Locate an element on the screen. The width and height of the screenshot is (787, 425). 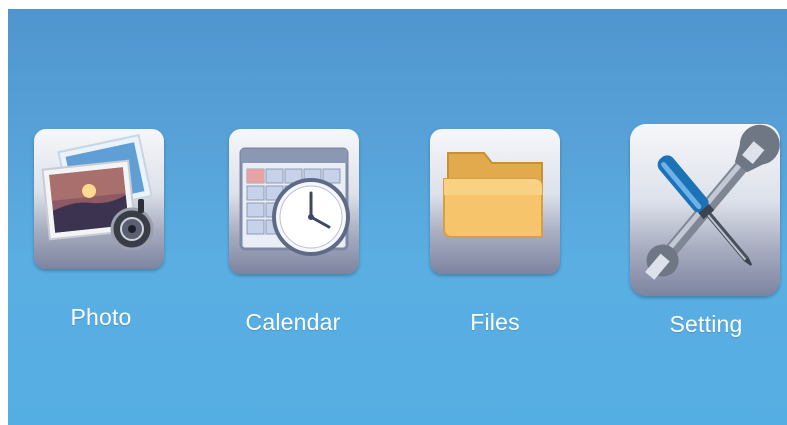
photo-tile is located at coordinates (99, 199).